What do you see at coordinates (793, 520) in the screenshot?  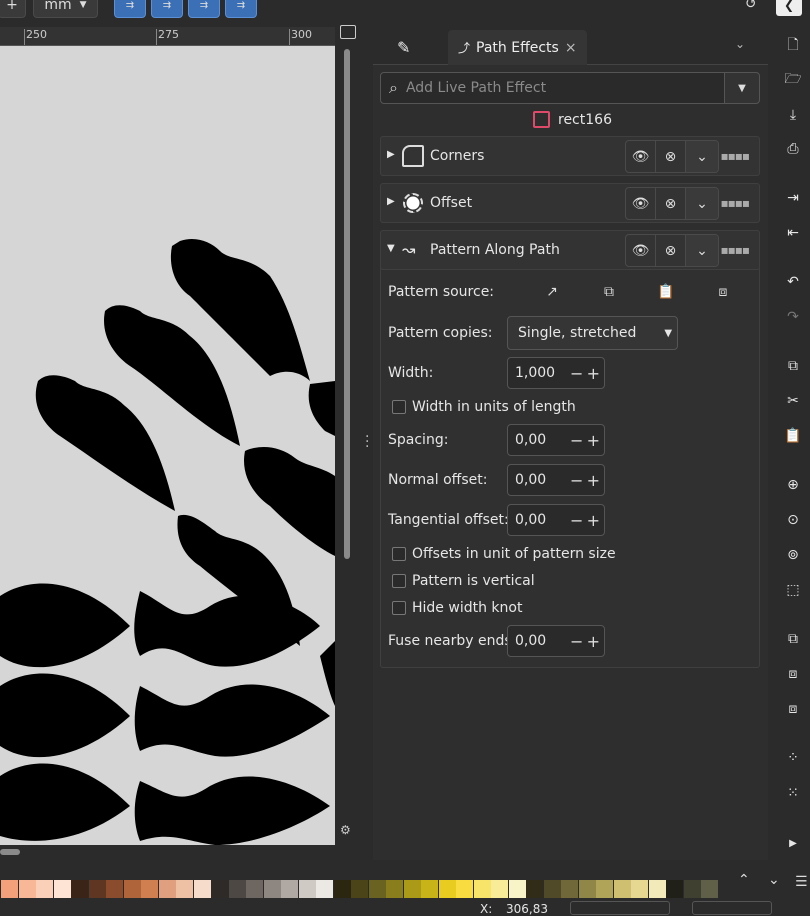 I see `zoom-drawing-icon: ⊙` at bounding box center [793, 520].